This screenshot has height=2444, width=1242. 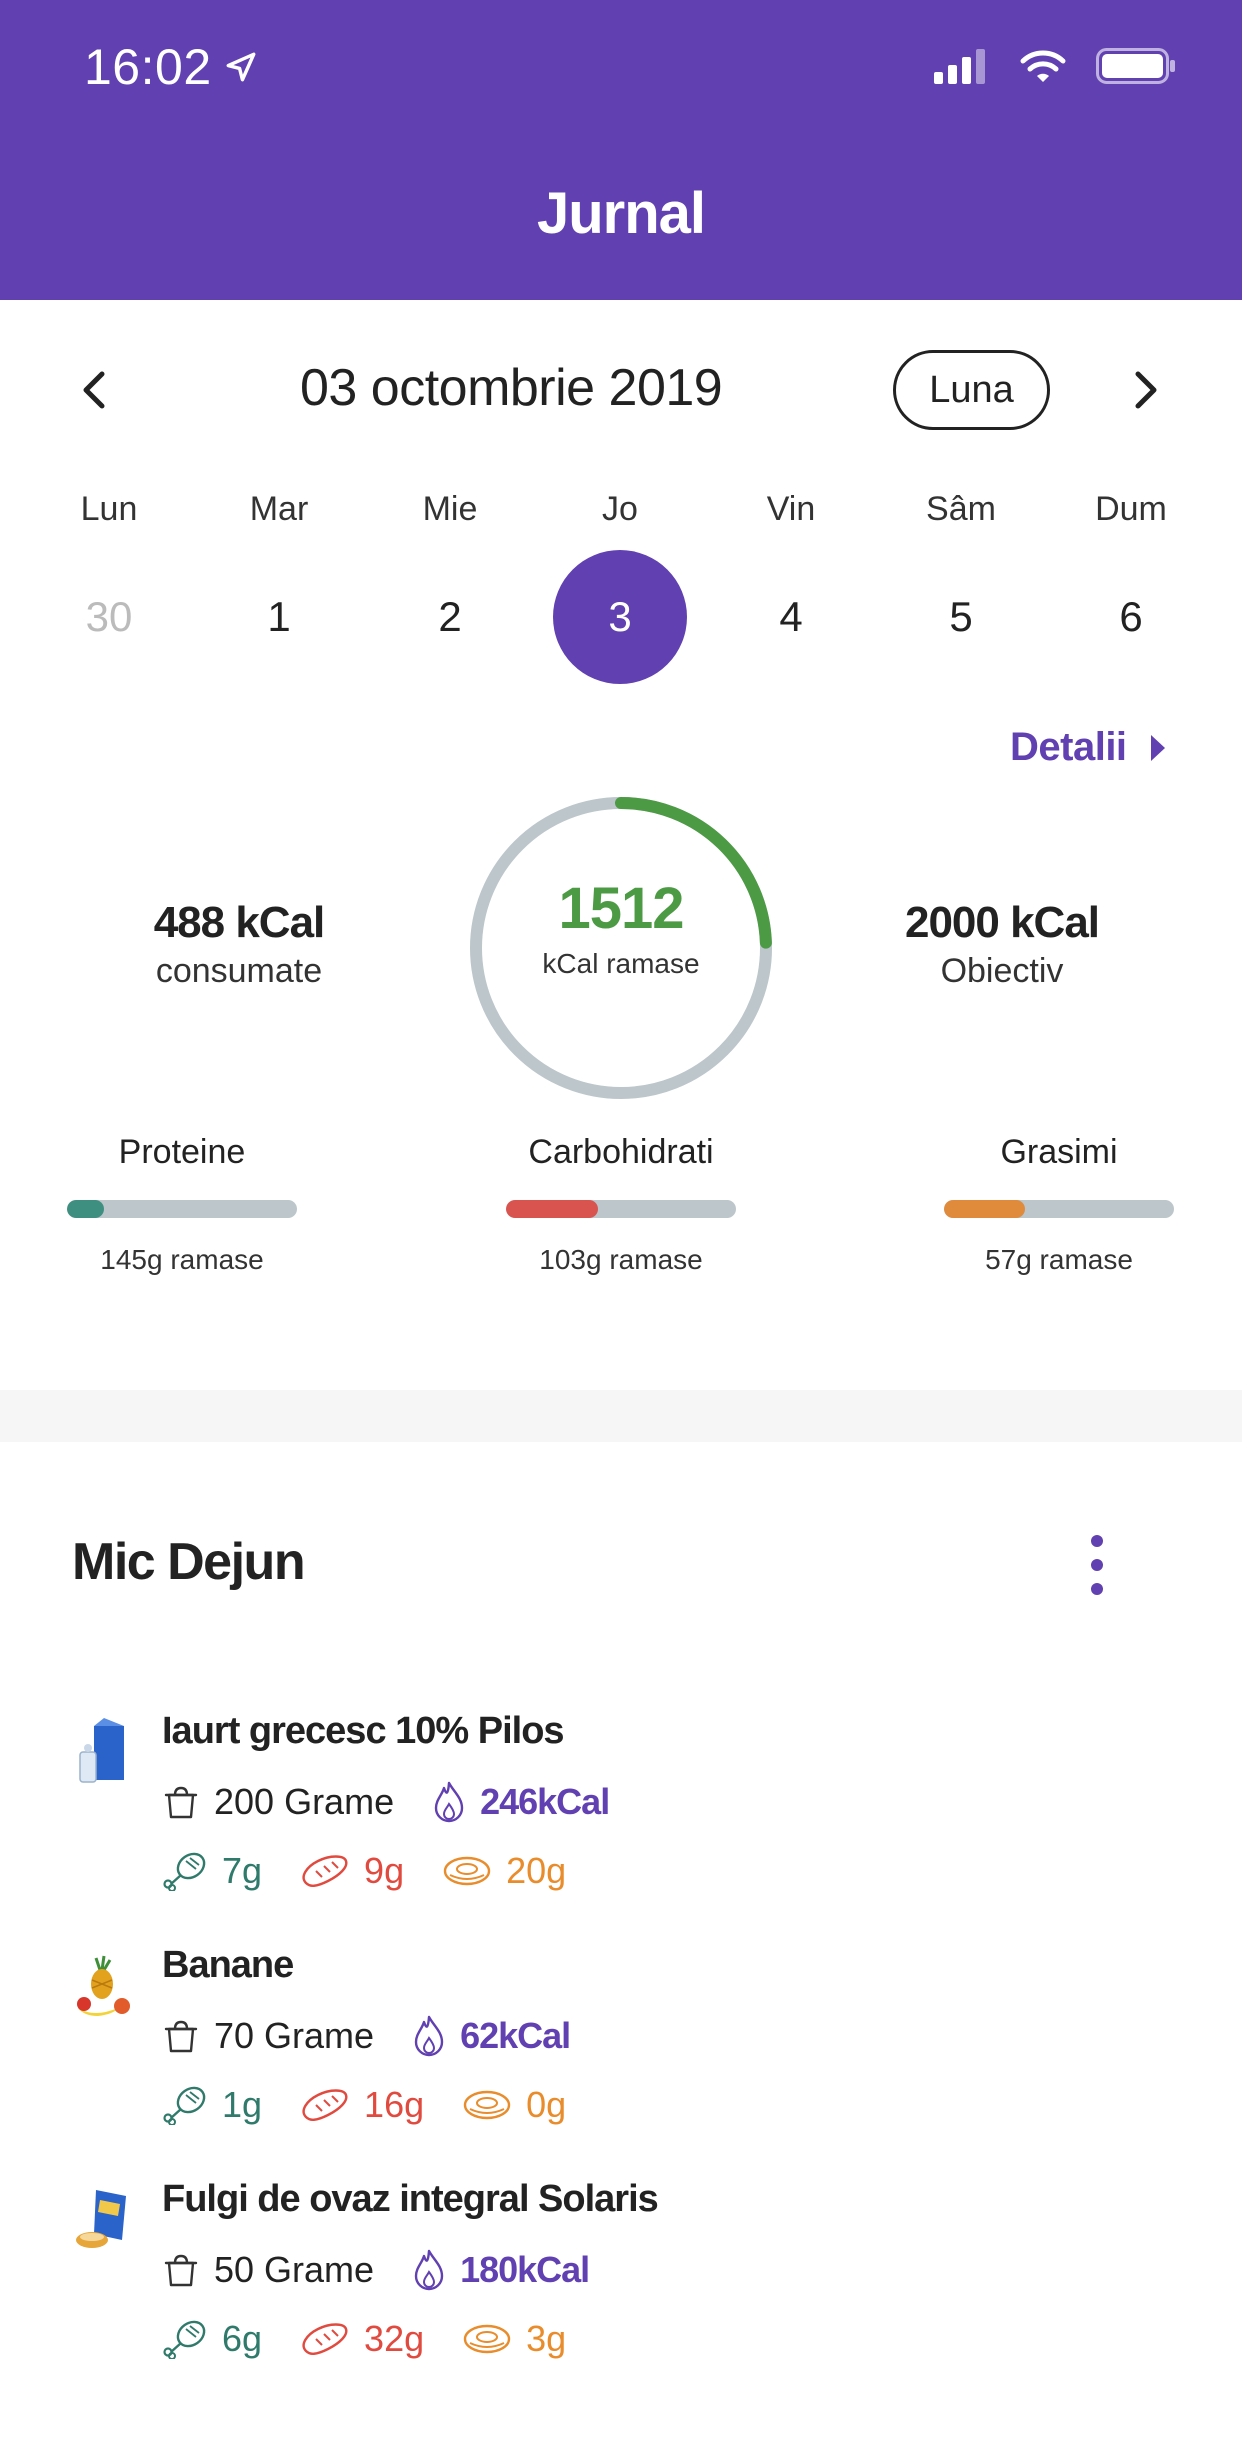 I want to click on weekday-label: Lun, so click(x=109, y=509).